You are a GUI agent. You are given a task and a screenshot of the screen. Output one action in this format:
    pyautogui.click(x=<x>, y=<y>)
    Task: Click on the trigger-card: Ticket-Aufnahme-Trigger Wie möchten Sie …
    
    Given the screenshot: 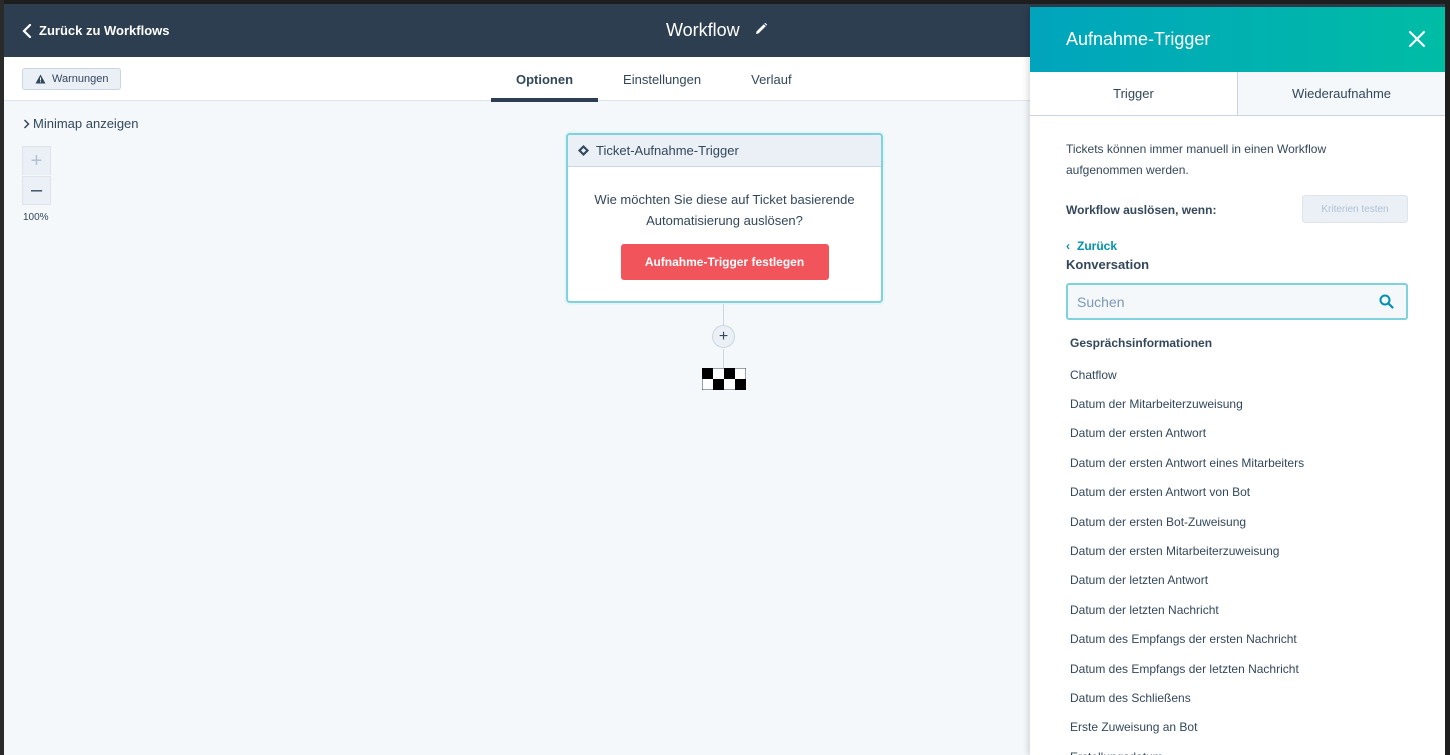 What is the action you would take?
    pyautogui.click(x=724, y=218)
    